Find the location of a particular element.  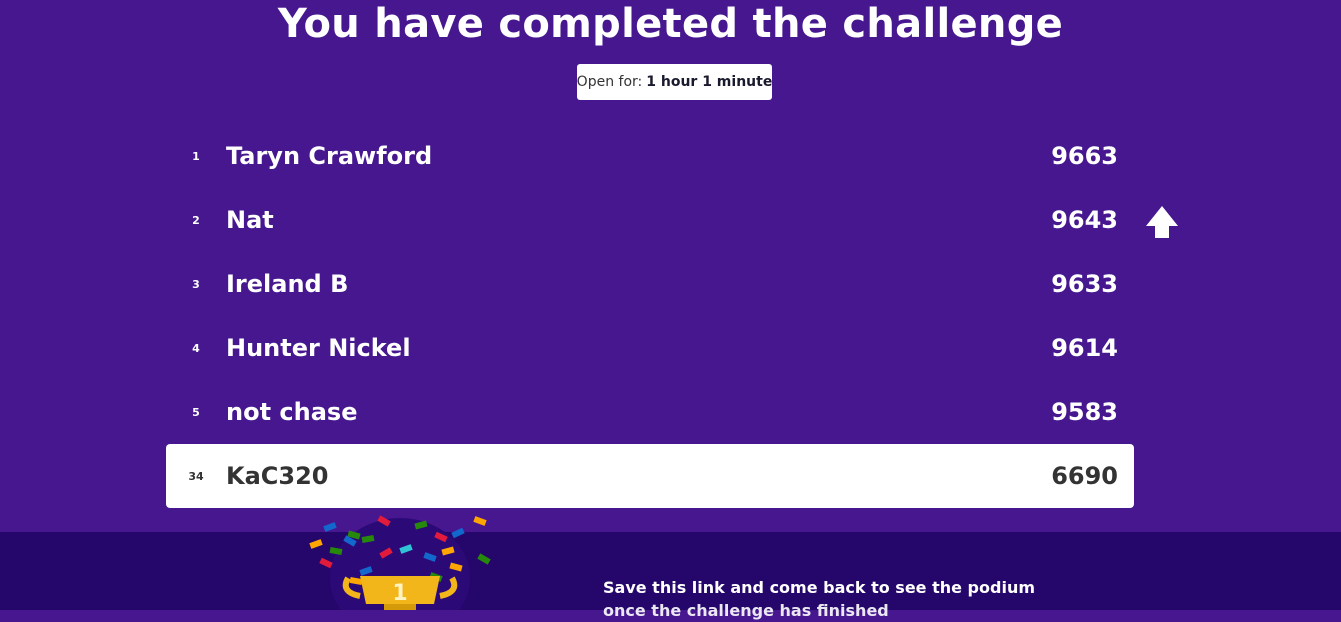

player-name: Taryn Crawford is located at coordinates (329, 156).